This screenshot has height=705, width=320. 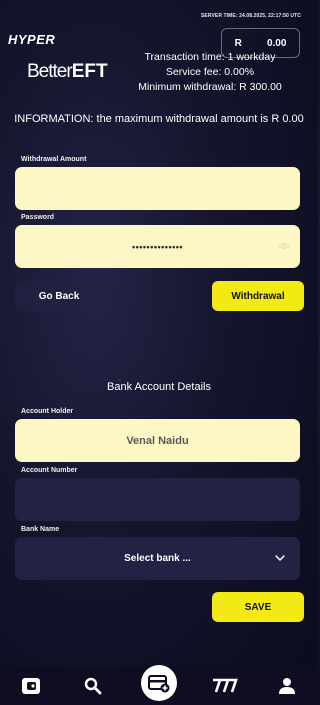 What do you see at coordinates (276, 43) in the screenshot?
I see `balance-amount: 0.00` at bounding box center [276, 43].